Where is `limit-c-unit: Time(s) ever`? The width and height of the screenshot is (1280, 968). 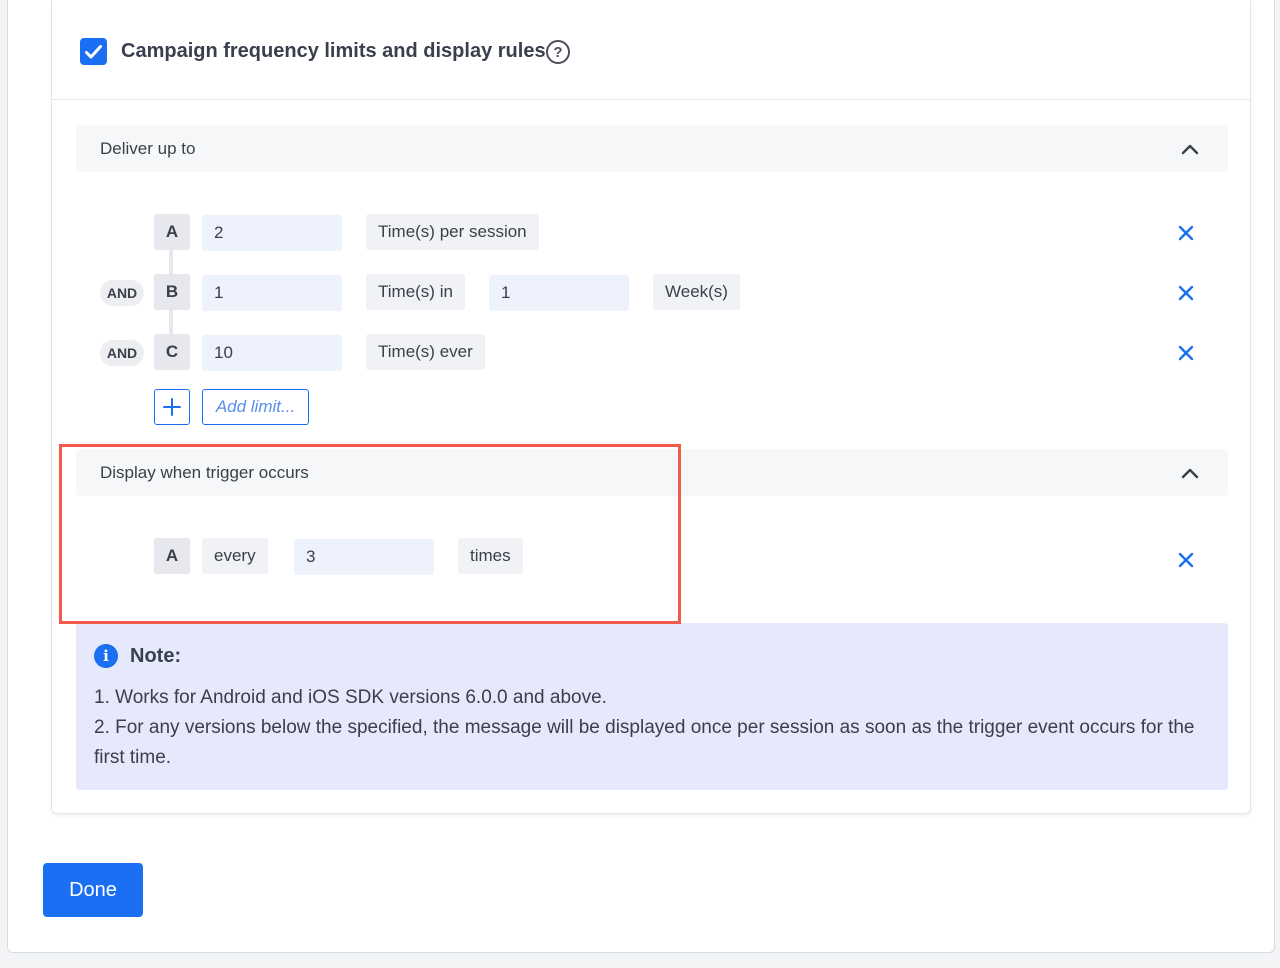
limit-c-unit: Time(s) ever is located at coordinates (425, 352).